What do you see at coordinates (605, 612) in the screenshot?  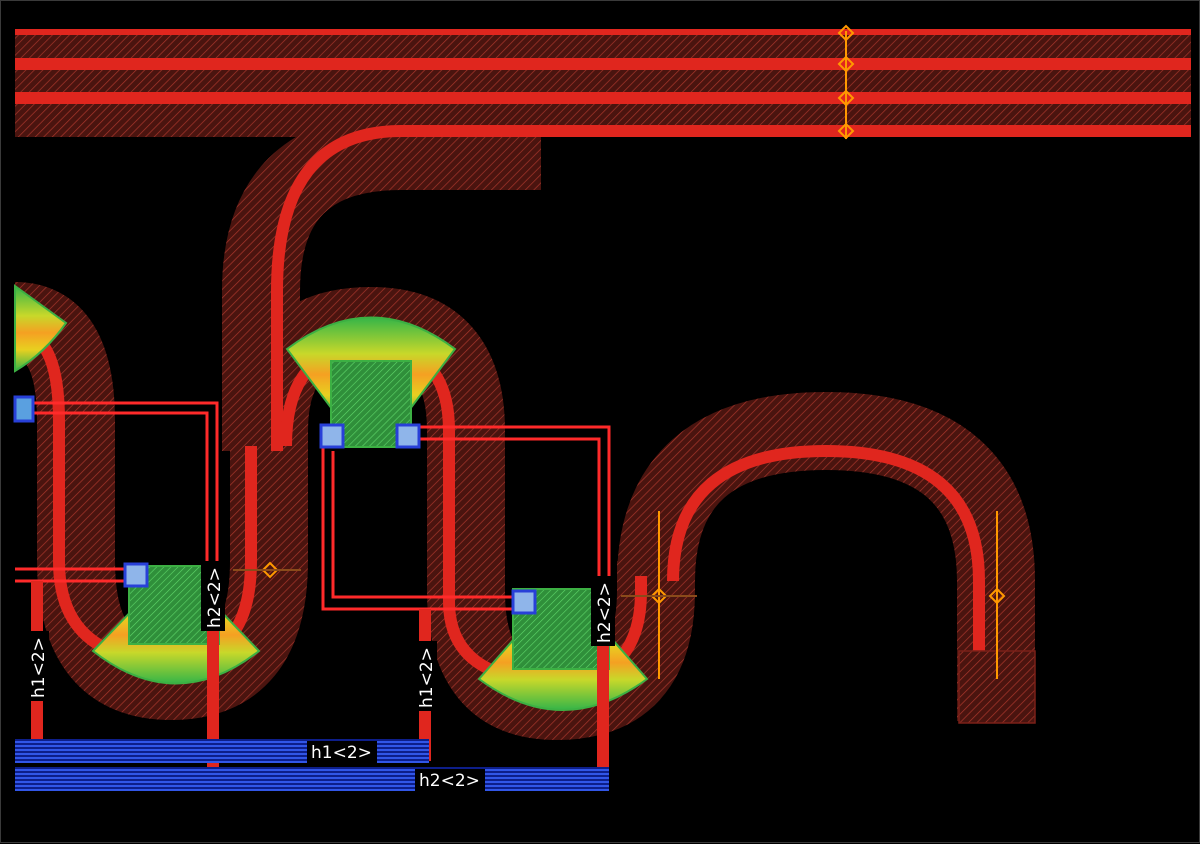 I see `label-h2-mid: h2<2>` at bounding box center [605, 612].